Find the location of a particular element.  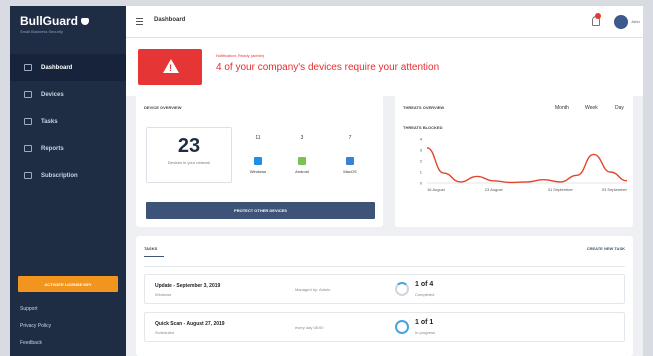

apple-icon is located at coordinates (350, 161).